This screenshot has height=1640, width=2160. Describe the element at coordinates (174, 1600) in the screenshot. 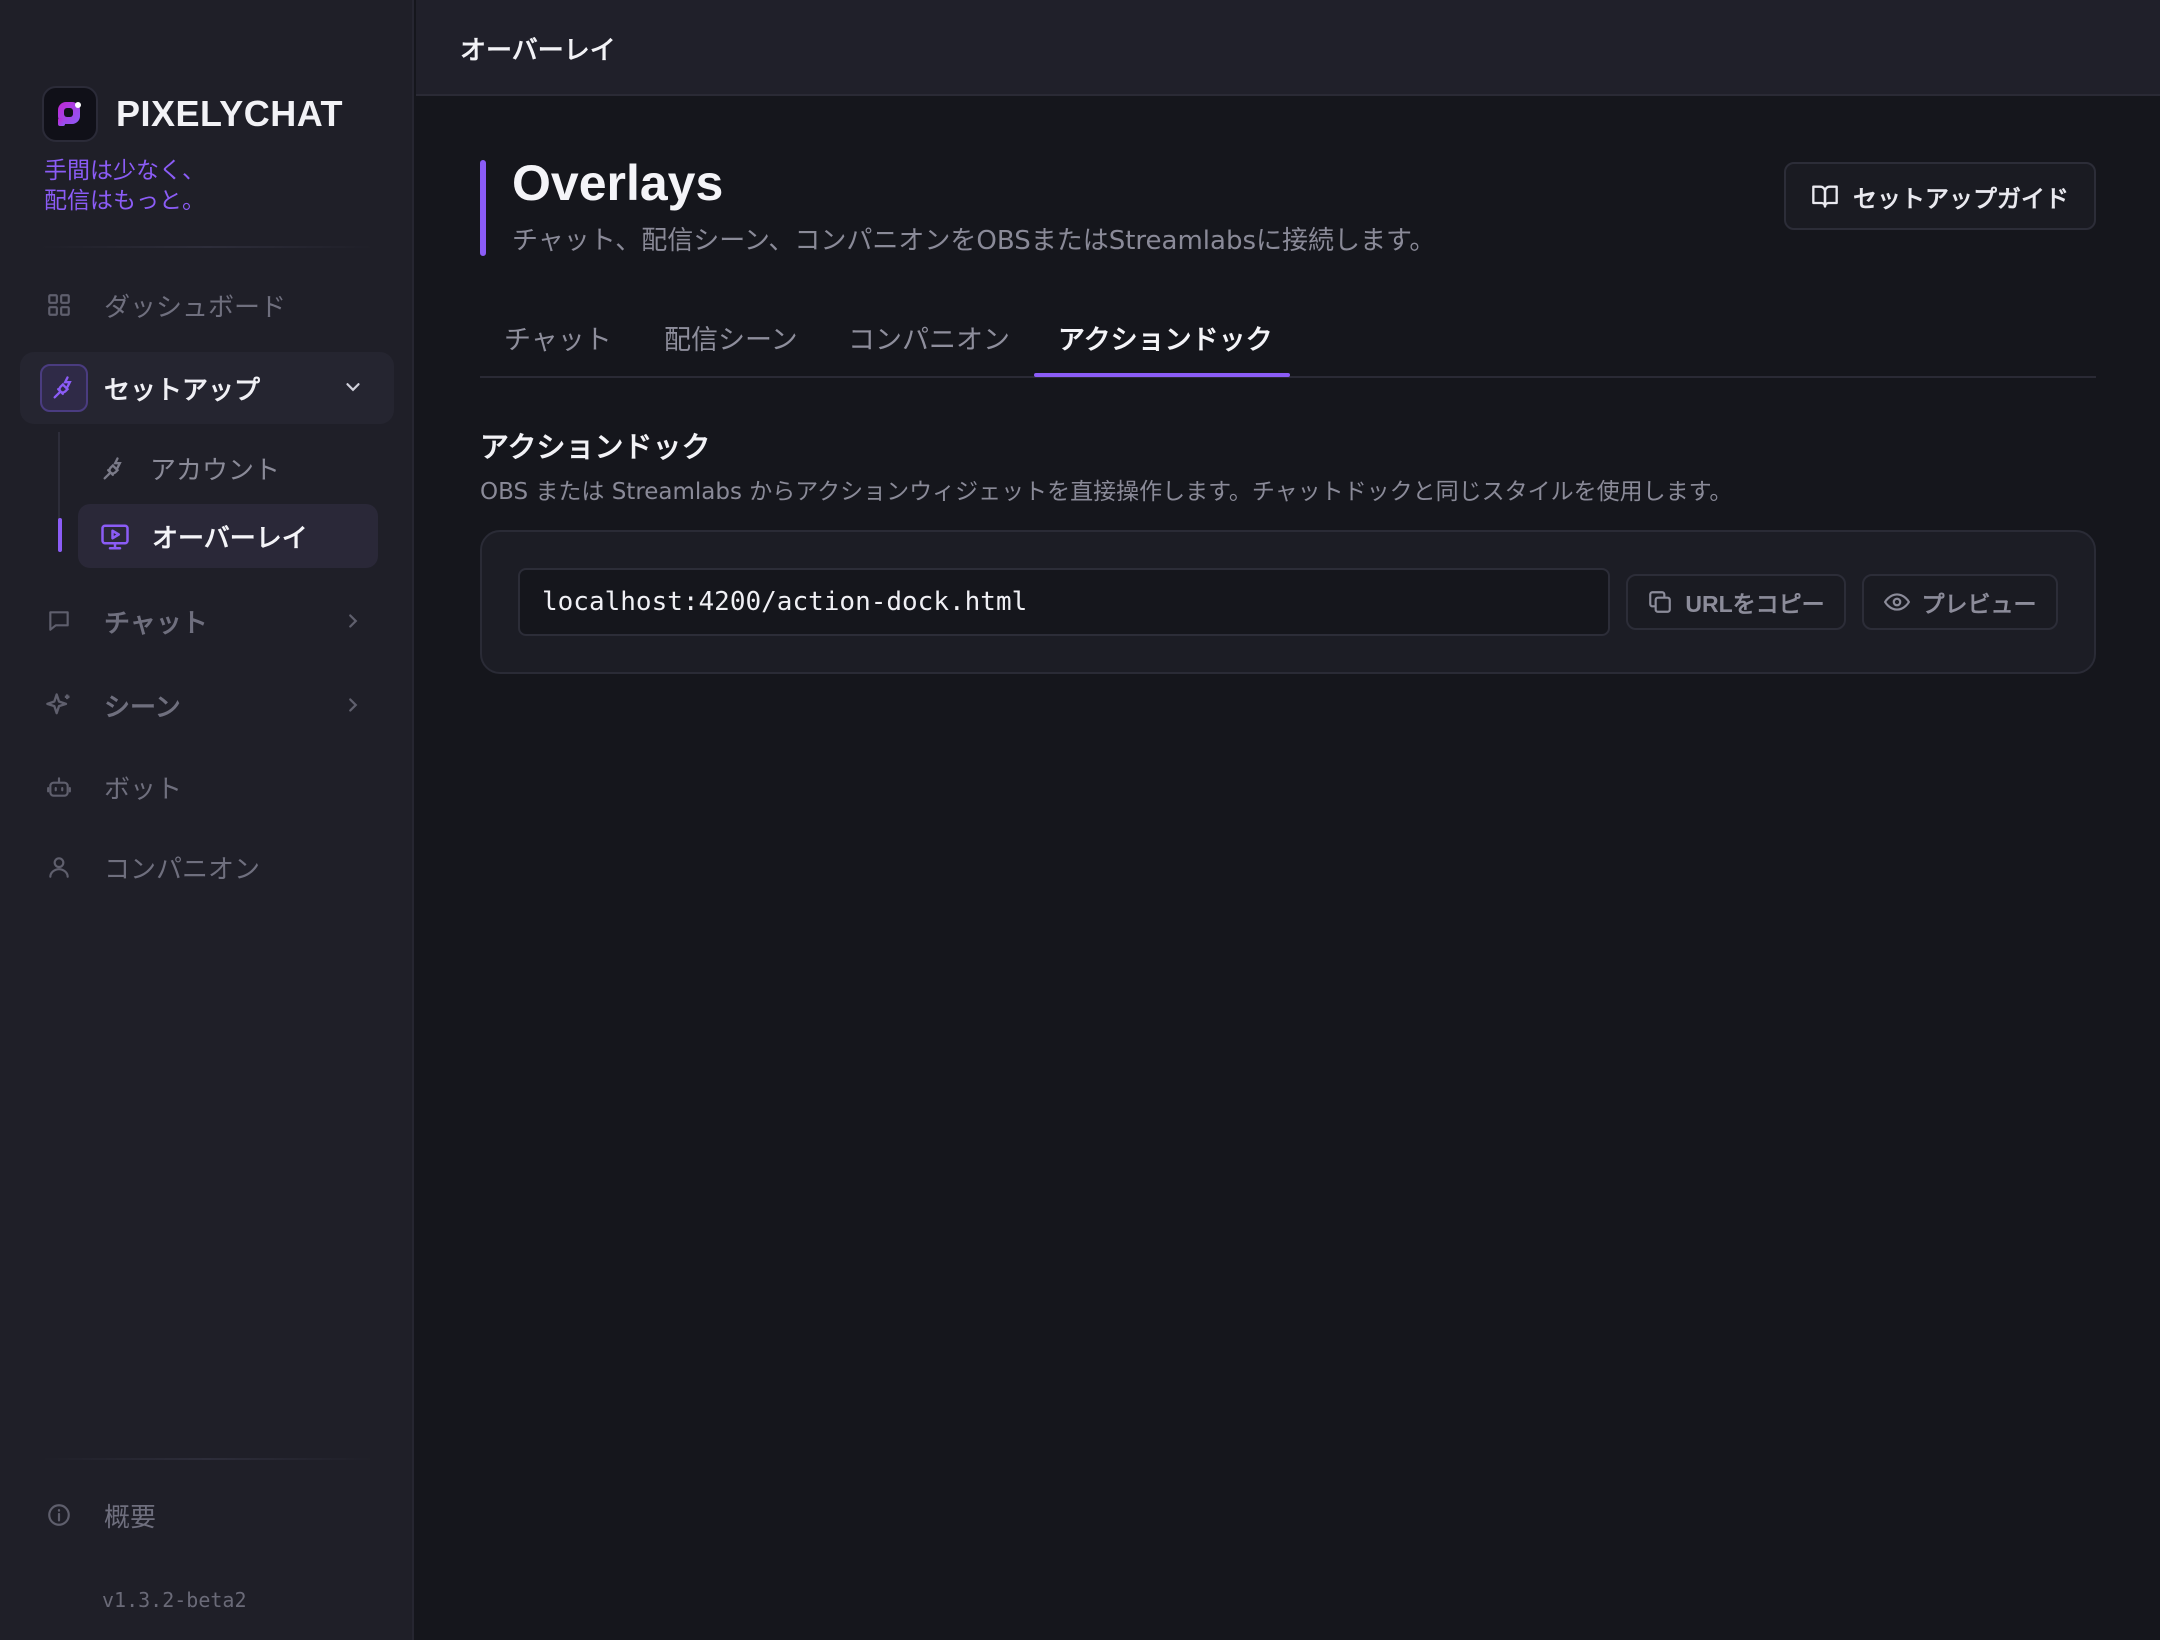

I see `app-version: v1.3.2-beta2` at that location.